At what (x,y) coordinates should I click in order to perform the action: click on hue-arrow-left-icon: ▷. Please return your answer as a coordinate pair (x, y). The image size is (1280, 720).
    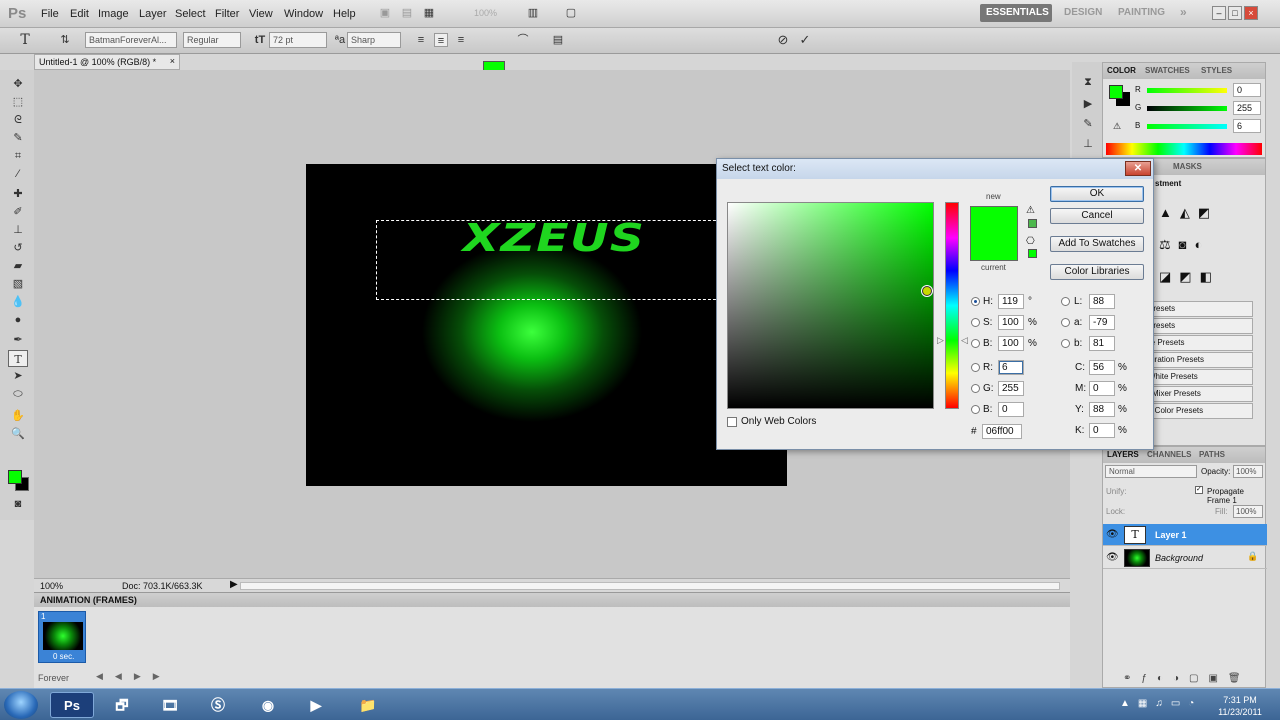
    Looking at the image, I should click on (940, 340).